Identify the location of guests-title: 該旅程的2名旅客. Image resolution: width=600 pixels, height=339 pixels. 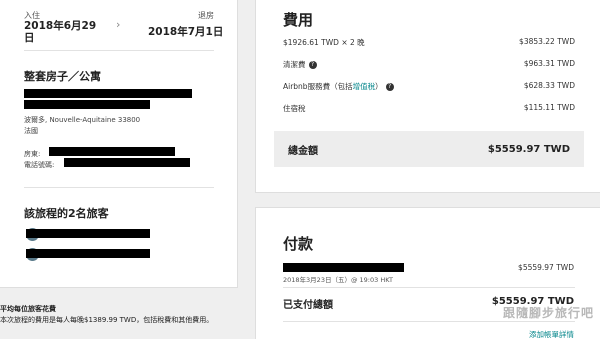
(66, 213).